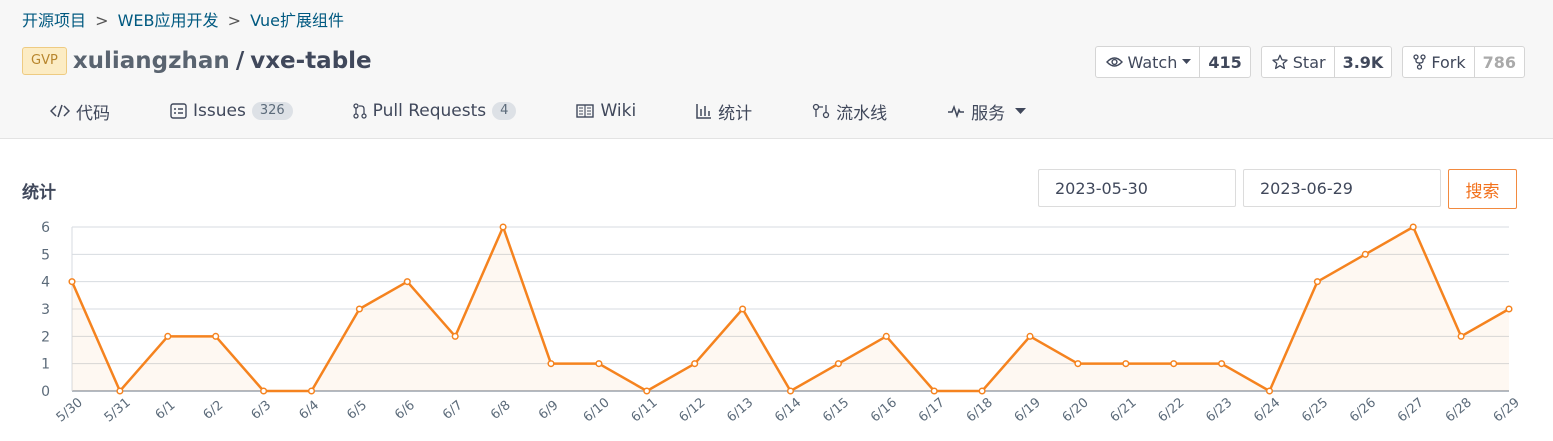  What do you see at coordinates (836, 410) in the screenshot?
I see `x-tick-label: 6/15` at bounding box center [836, 410].